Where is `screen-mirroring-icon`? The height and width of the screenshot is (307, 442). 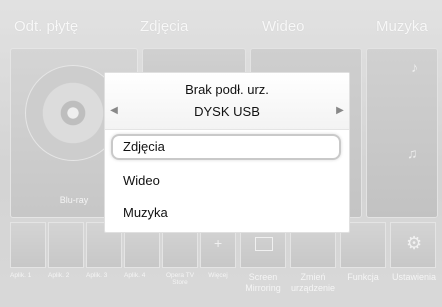
screen-mirroring-icon is located at coordinates (264, 244).